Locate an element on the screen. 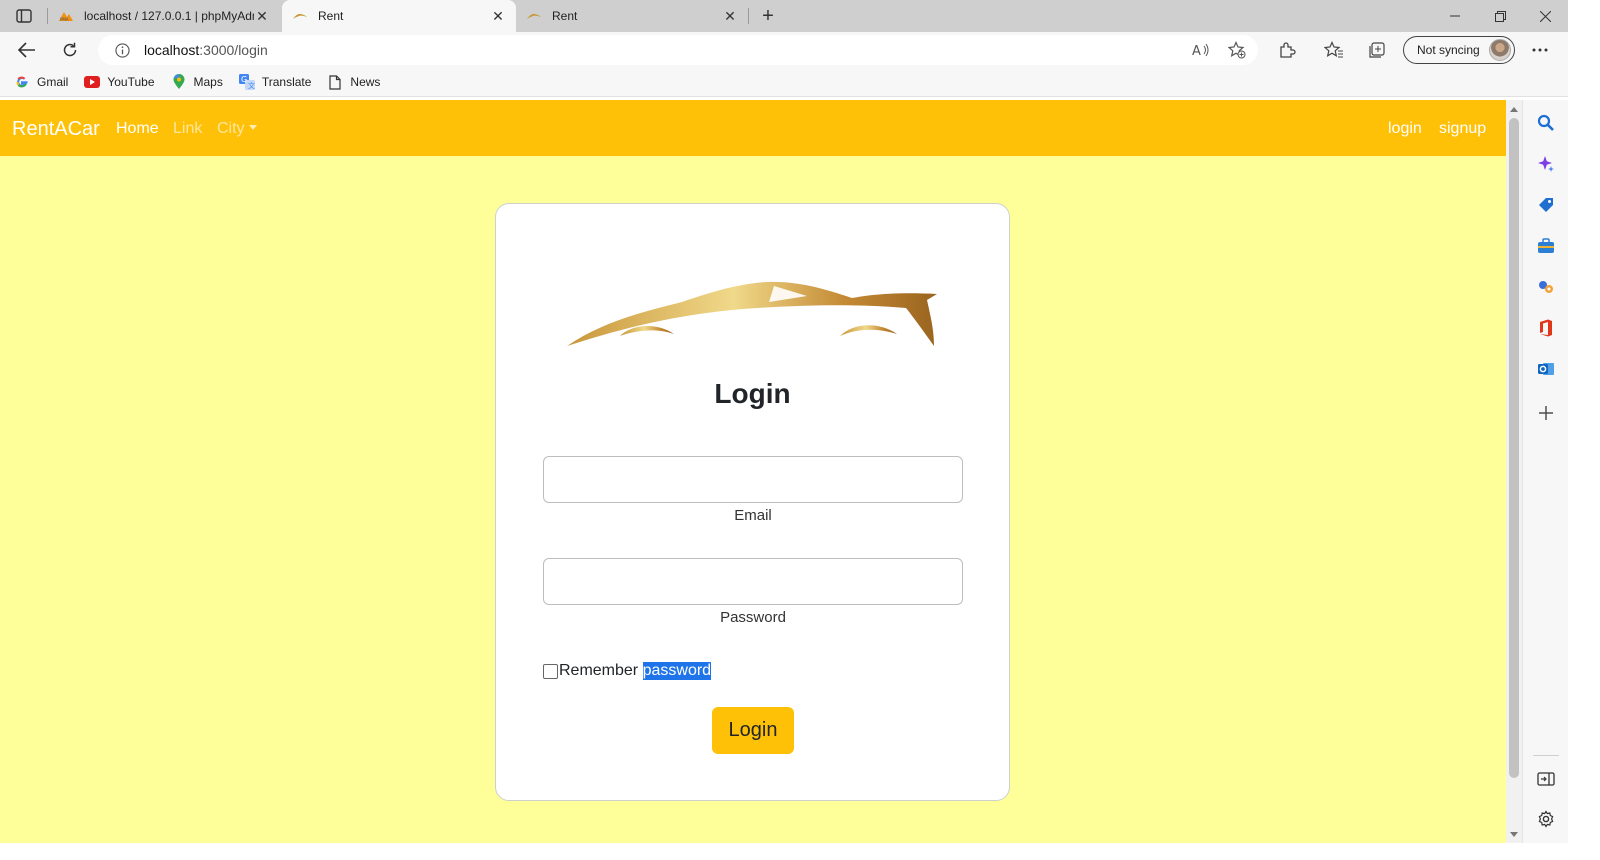 Image resolution: width=1600 pixels, height=860 pixels. add-favorite-icon is located at coordinates (1237, 50).